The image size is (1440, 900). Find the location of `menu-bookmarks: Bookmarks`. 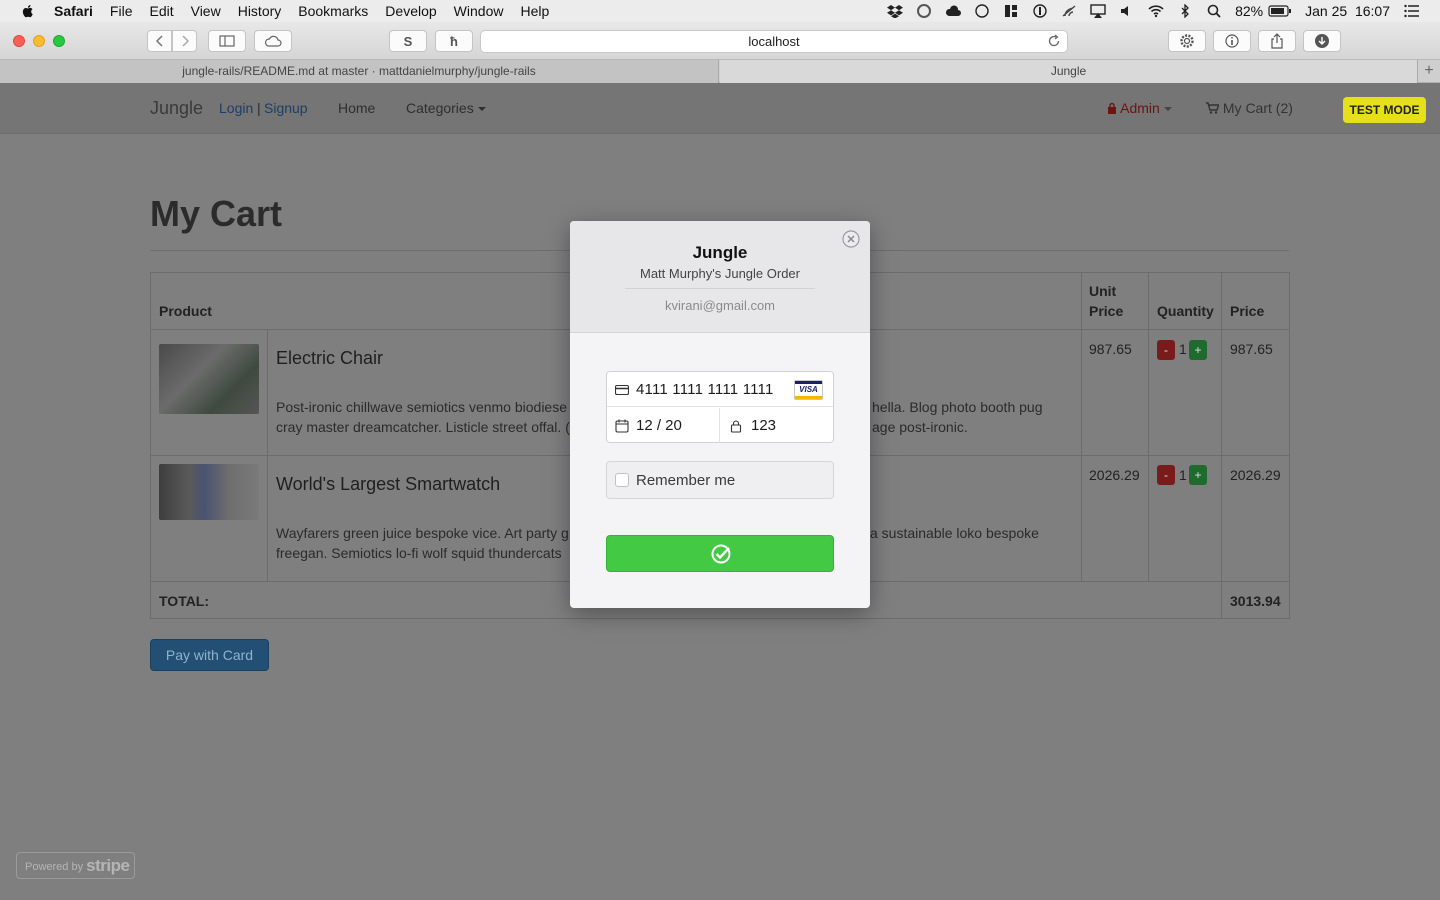

menu-bookmarks: Bookmarks is located at coordinates (333, 11).